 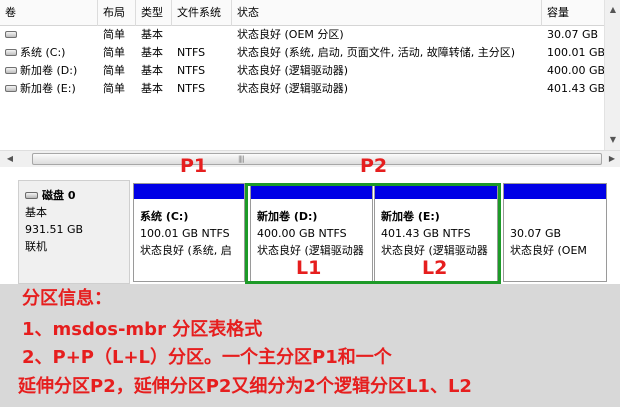 I want to click on volume-capacity: 30.07 GB, so click(x=573, y=34).